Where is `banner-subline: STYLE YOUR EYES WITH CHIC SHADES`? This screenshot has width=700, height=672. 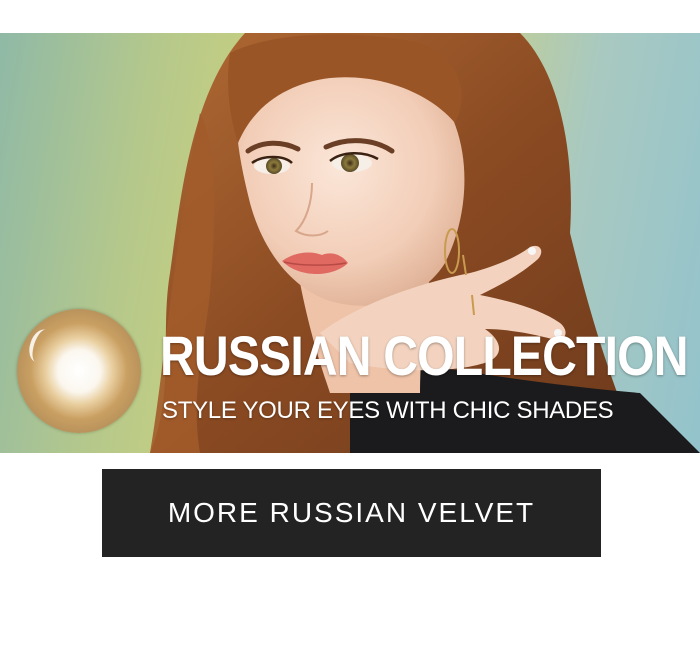
banner-subline: STYLE YOUR EYES WITH CHIC SHADES is located at coordinates (388, 410).